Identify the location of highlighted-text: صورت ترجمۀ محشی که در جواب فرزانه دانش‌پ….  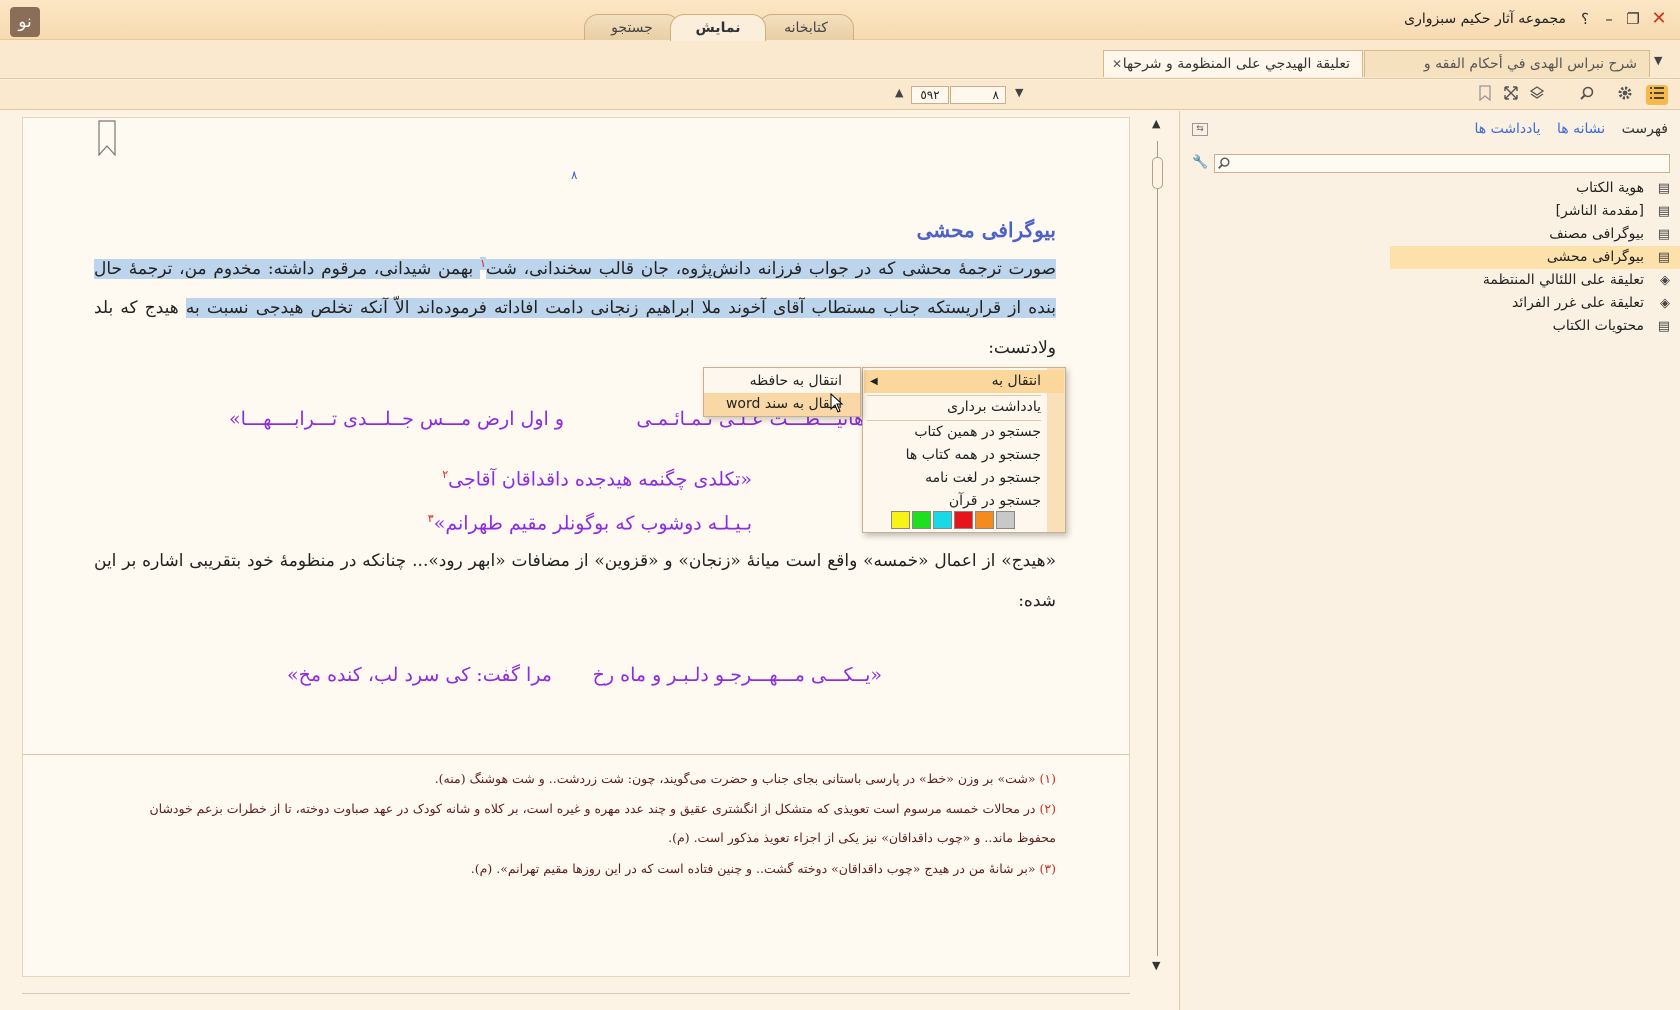
(770, 268).